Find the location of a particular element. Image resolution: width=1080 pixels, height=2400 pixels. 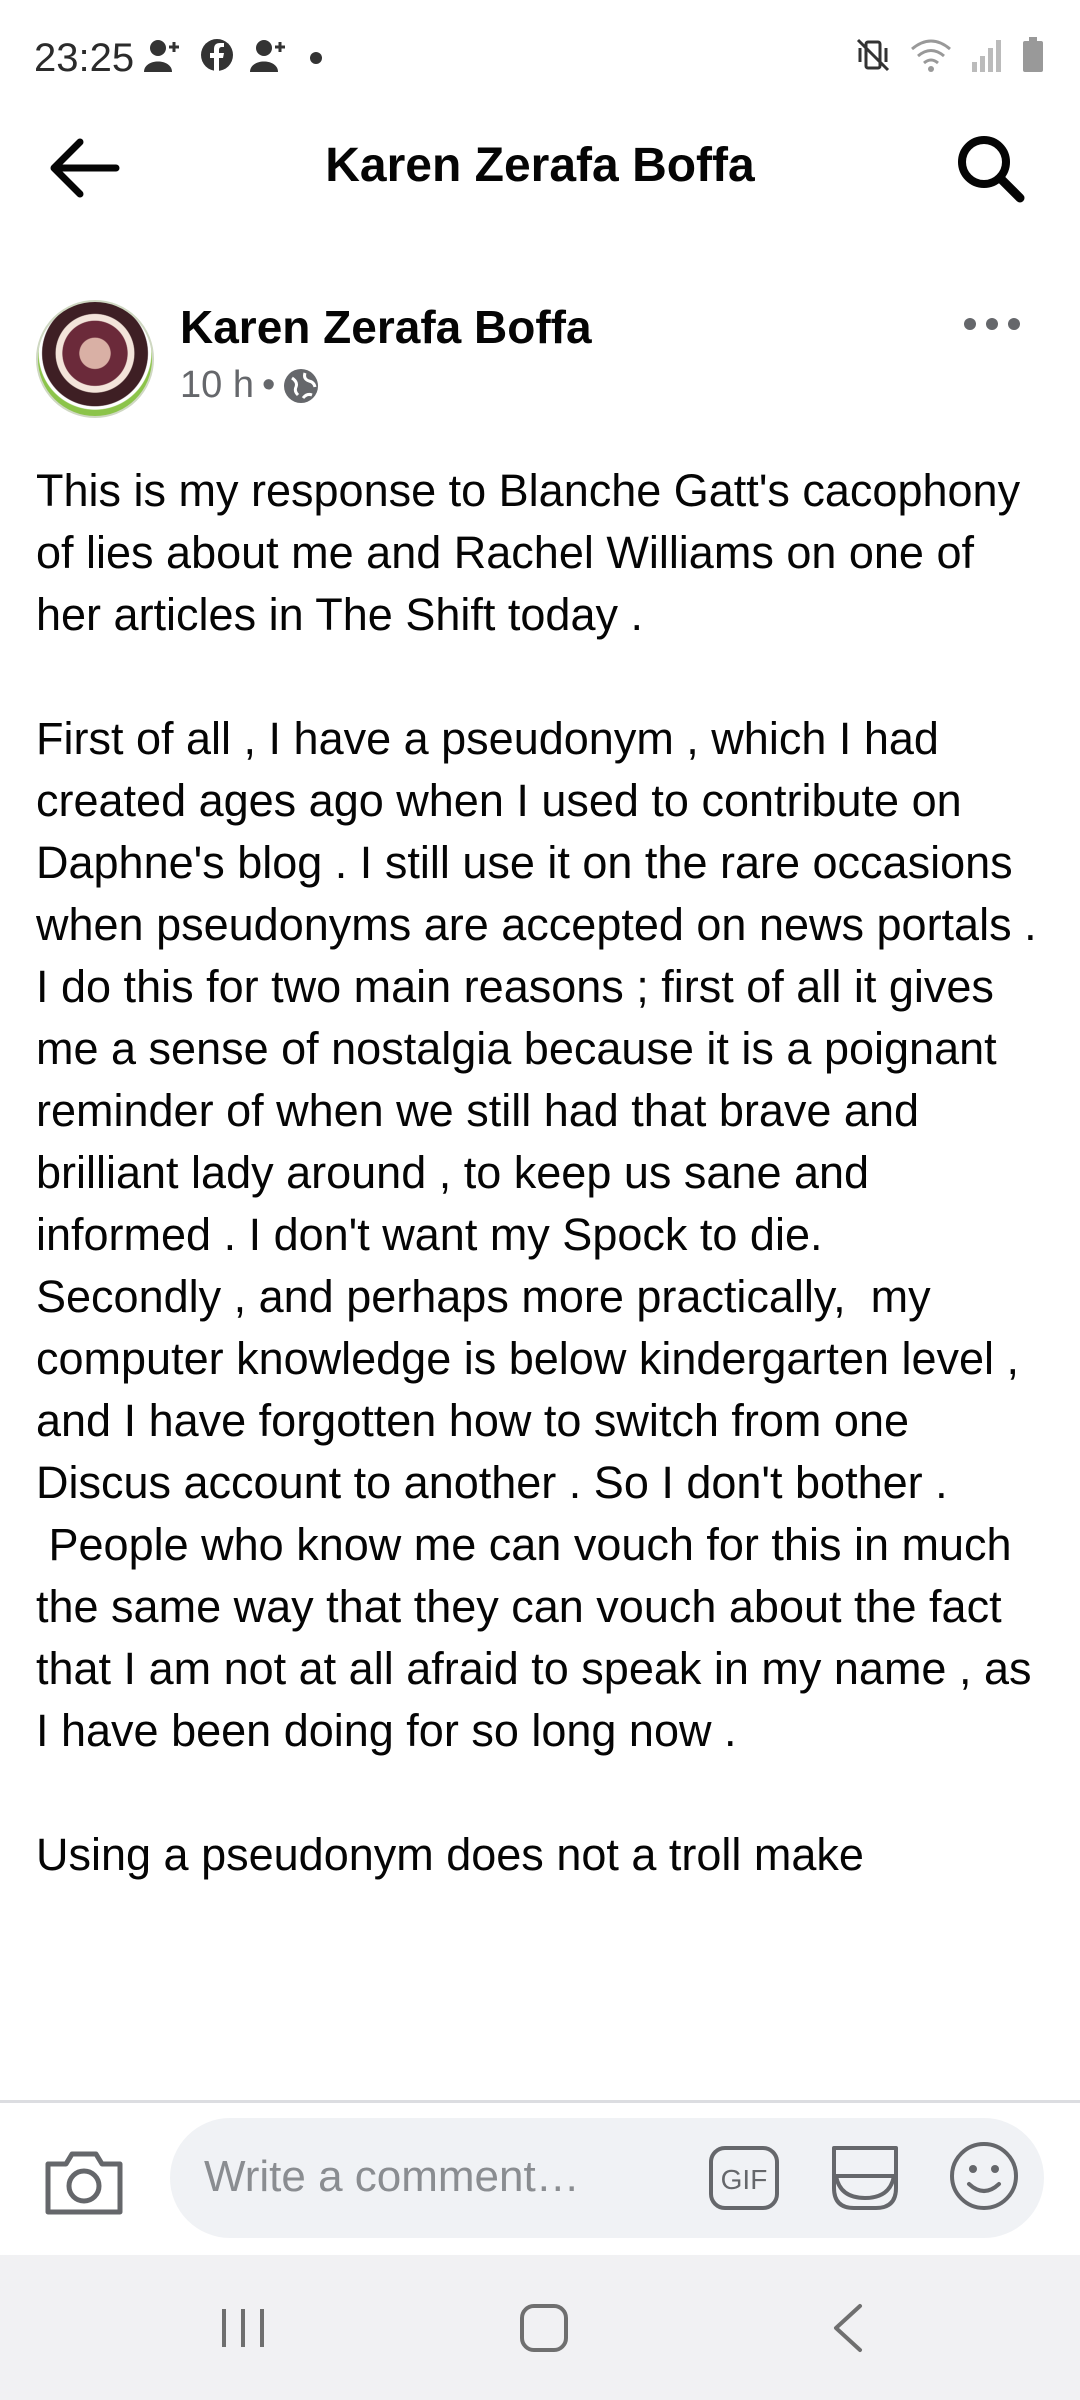

nav-back-button is located at coordinates (848, 2328).